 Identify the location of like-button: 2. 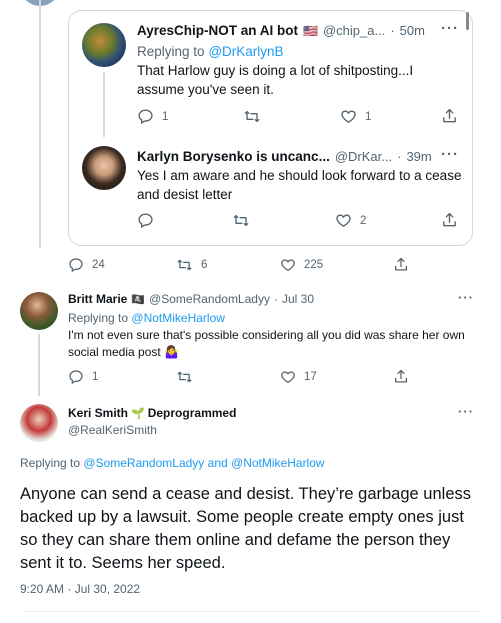
(350, 220).